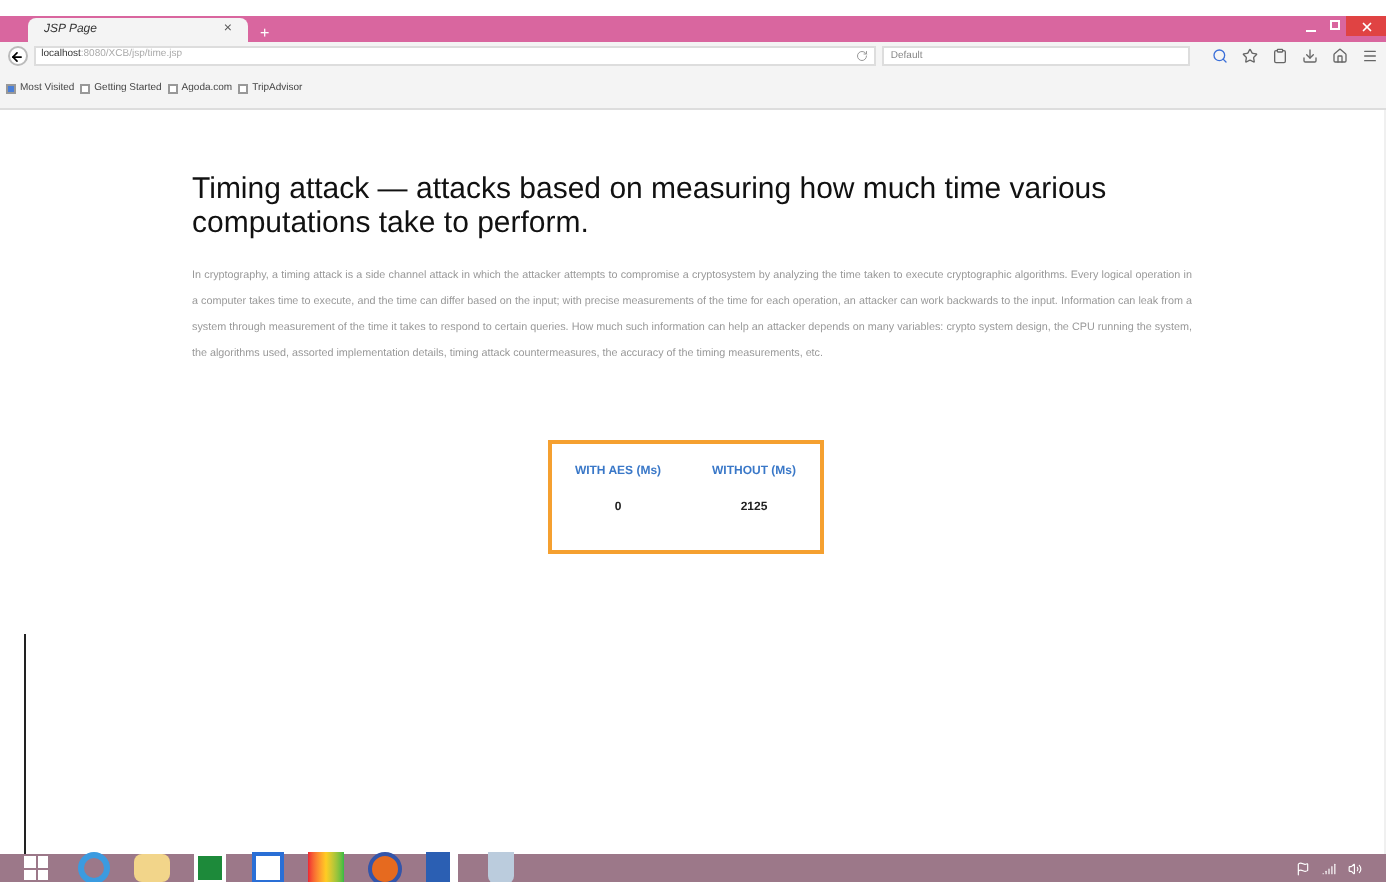 The height and width of the screenshot is (882, 1386). I want to click on reload-icon, so click(862, 56).